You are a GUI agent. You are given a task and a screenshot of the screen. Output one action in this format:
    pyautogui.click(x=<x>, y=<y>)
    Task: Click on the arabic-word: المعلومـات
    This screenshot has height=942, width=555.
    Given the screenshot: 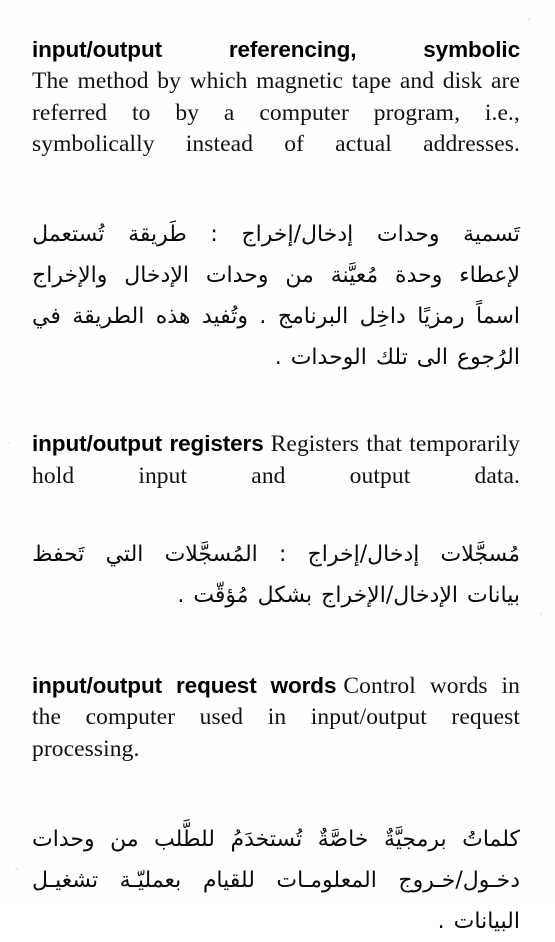 What is the action you would take?
    pyautogui.click(x=326, y=880)
    